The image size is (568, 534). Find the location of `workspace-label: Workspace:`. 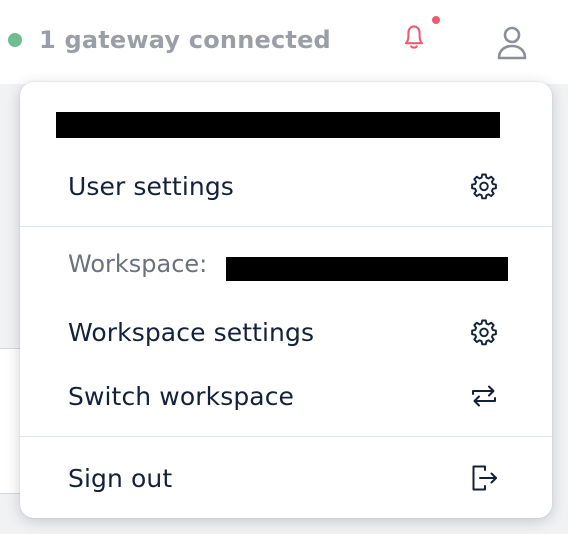

workspace-label: Workspace: is located at coordinates (138, 264).